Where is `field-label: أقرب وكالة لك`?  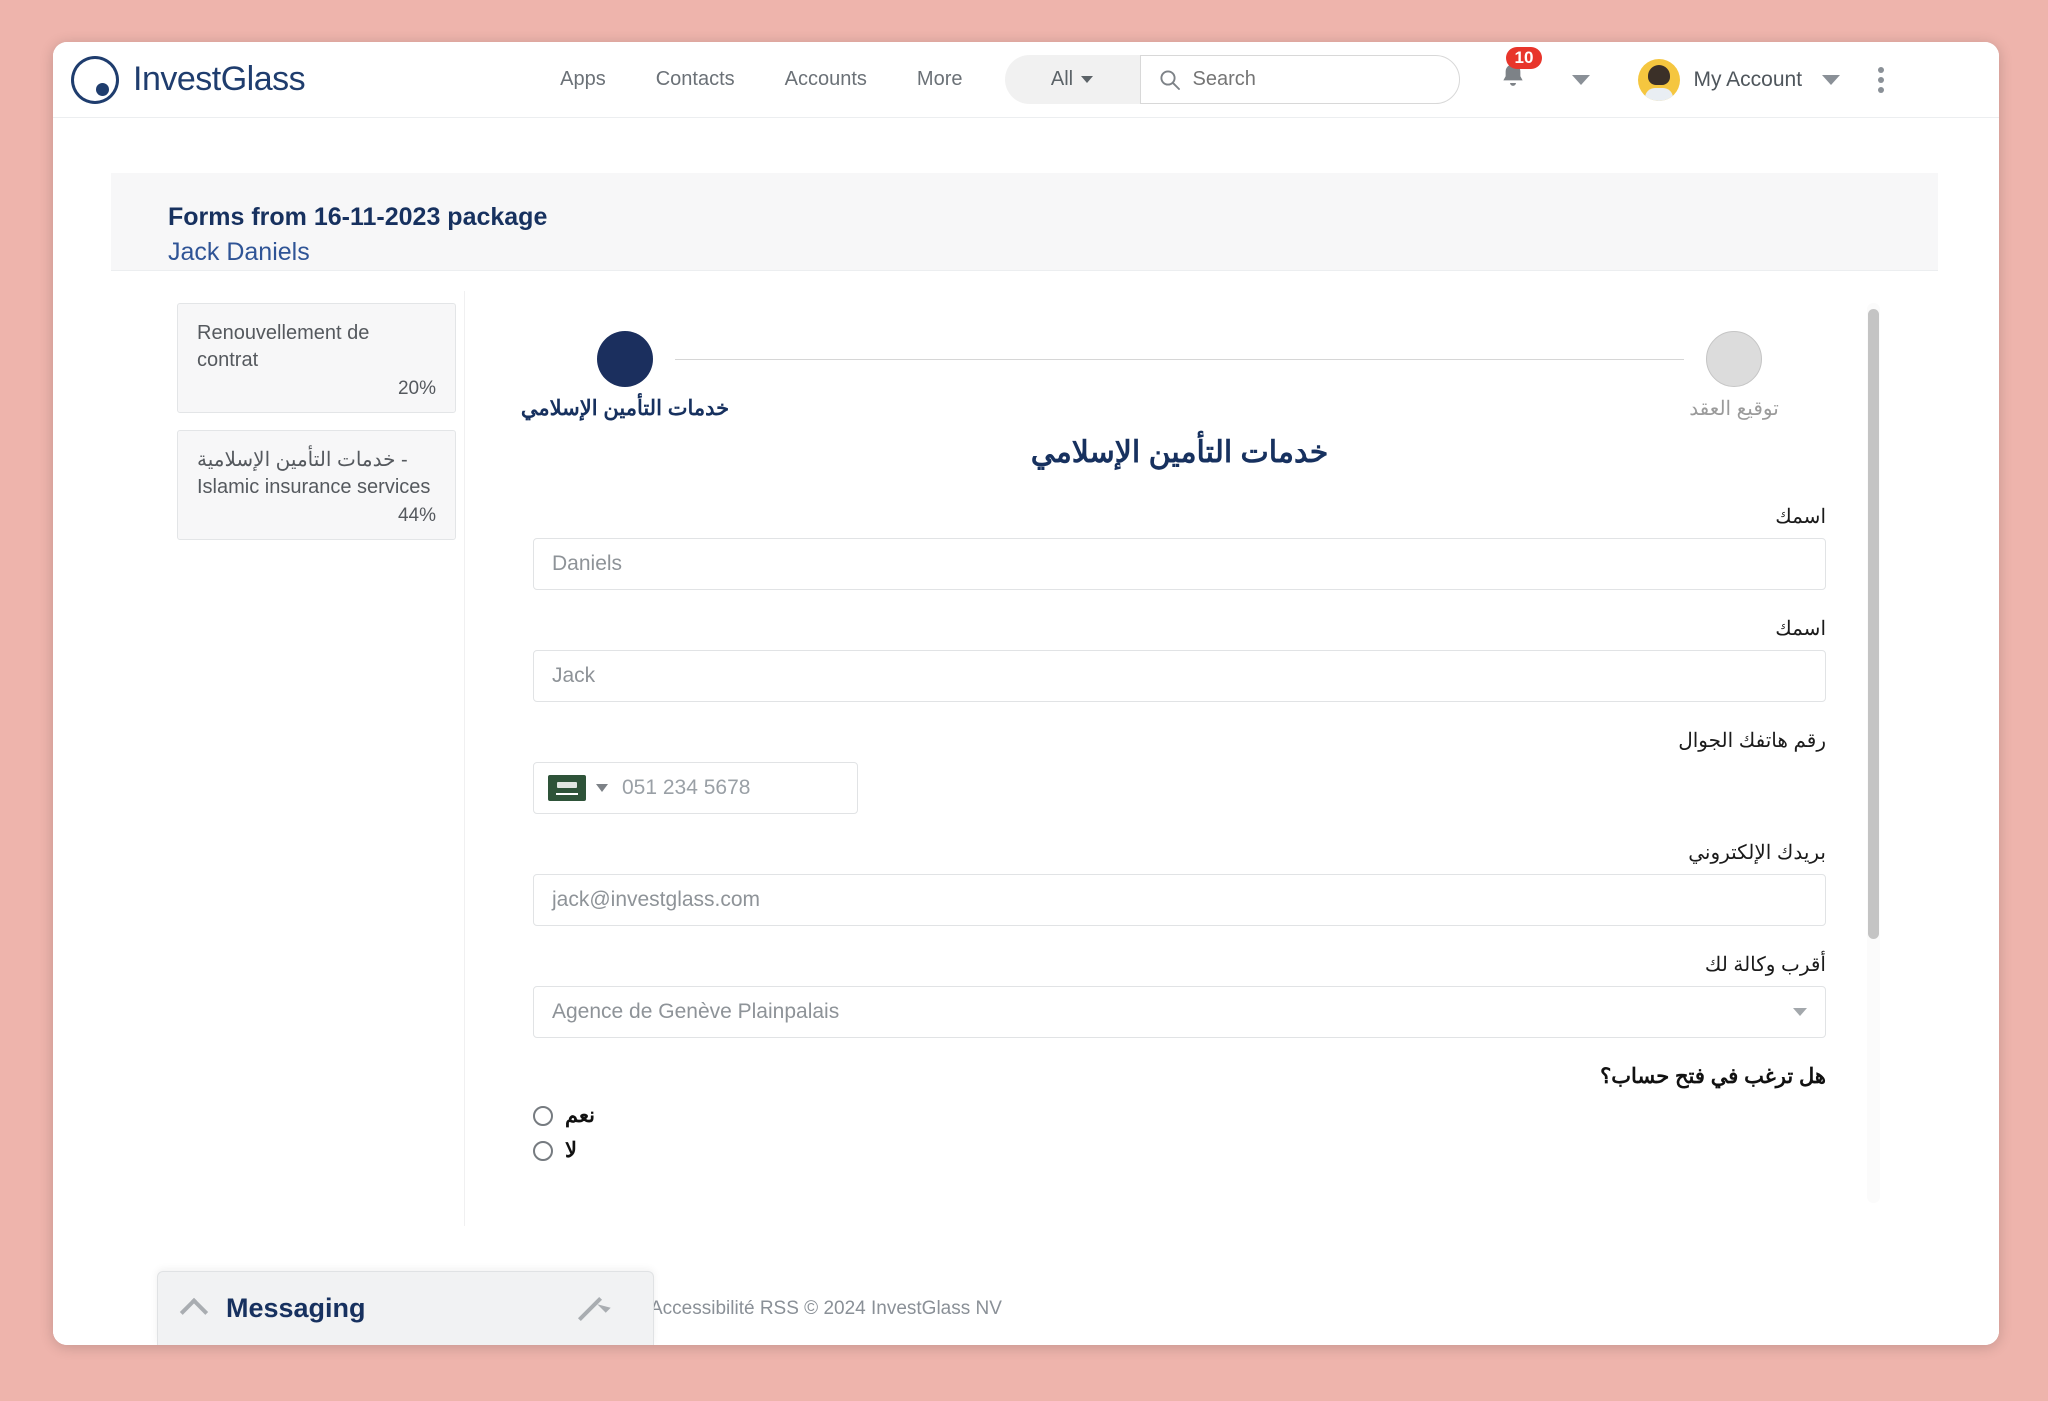
field-label: أقرب وكالة لك is located at coordinates (1765, 965).